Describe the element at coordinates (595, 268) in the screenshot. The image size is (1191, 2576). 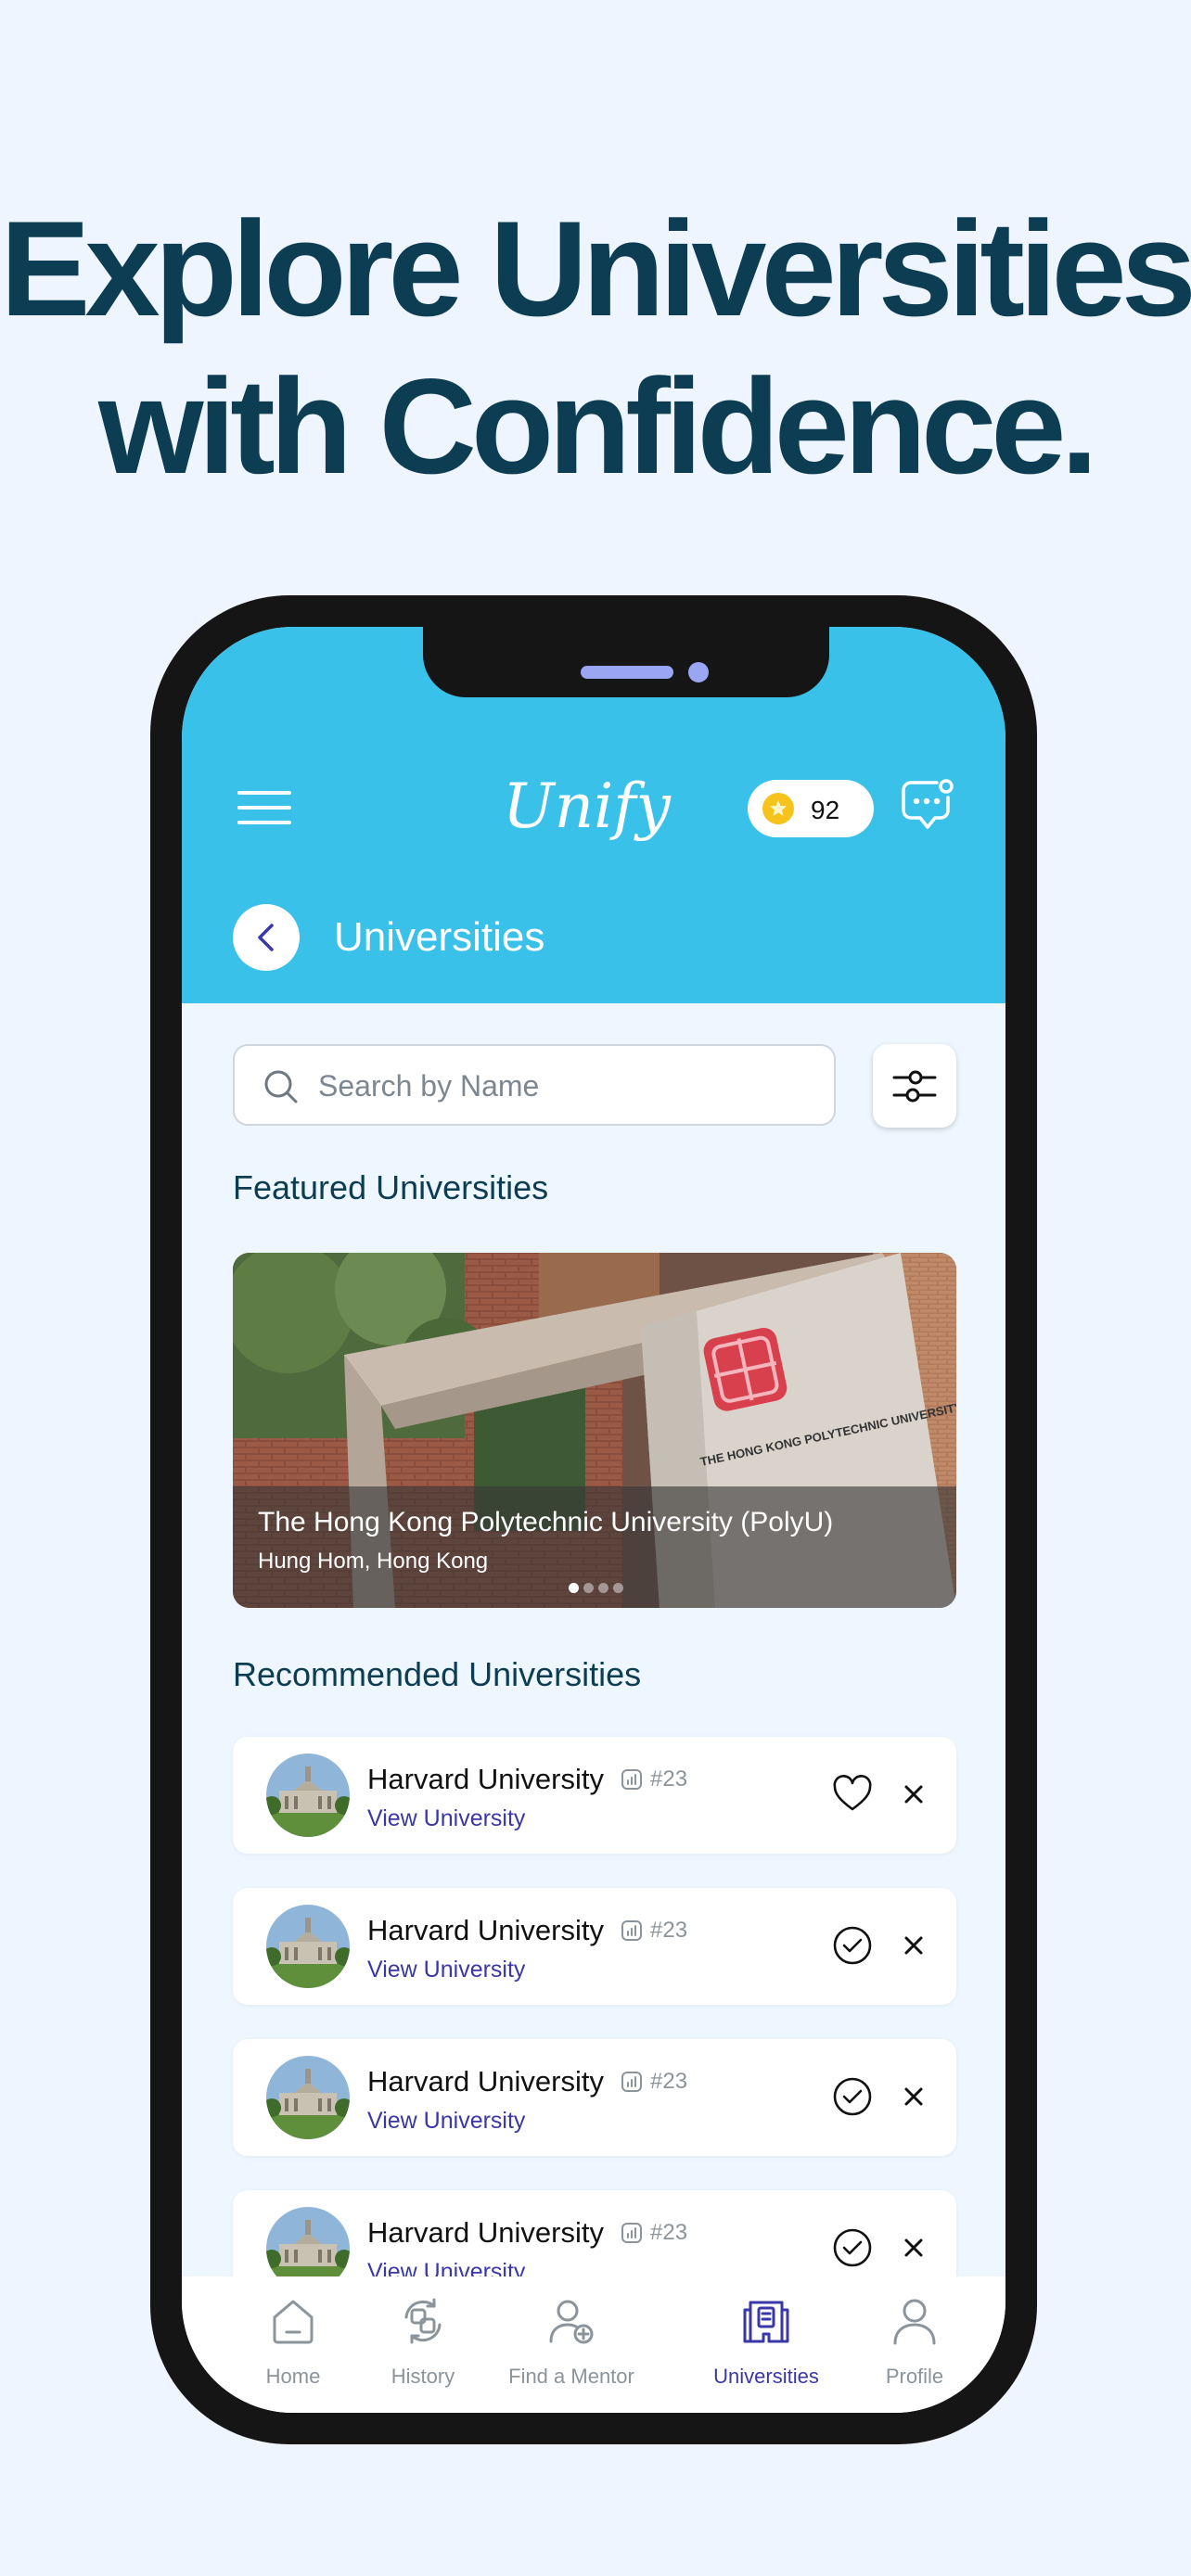
I see `headline-line-1: Explore Universities` at that location.